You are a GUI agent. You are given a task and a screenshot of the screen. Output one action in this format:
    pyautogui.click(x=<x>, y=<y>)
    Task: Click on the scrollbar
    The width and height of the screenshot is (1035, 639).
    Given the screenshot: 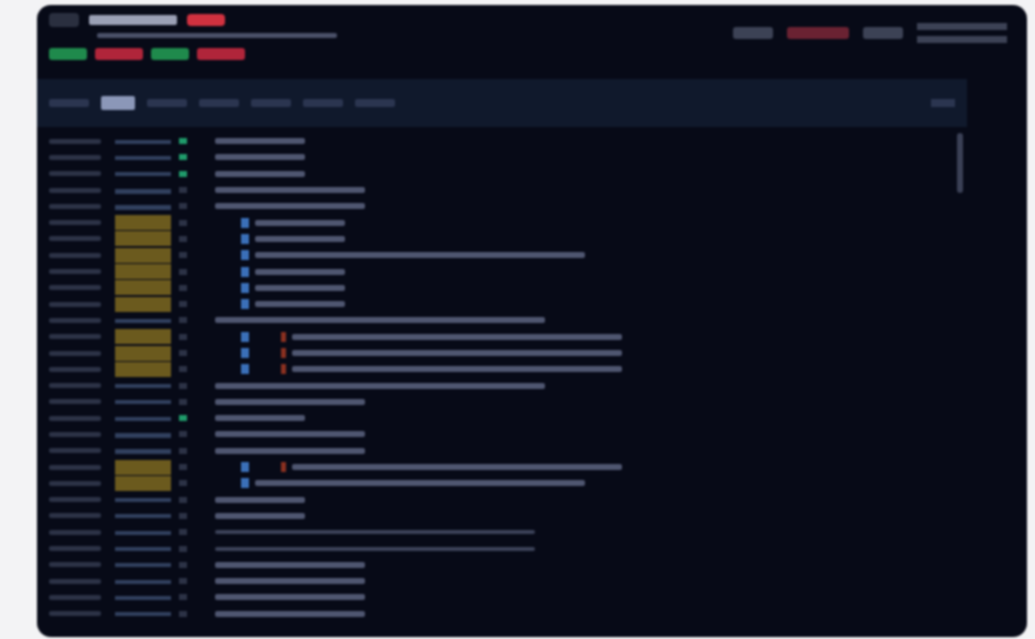 What is the action you would take?
    pyautogui.click(x=960, y=163)
    